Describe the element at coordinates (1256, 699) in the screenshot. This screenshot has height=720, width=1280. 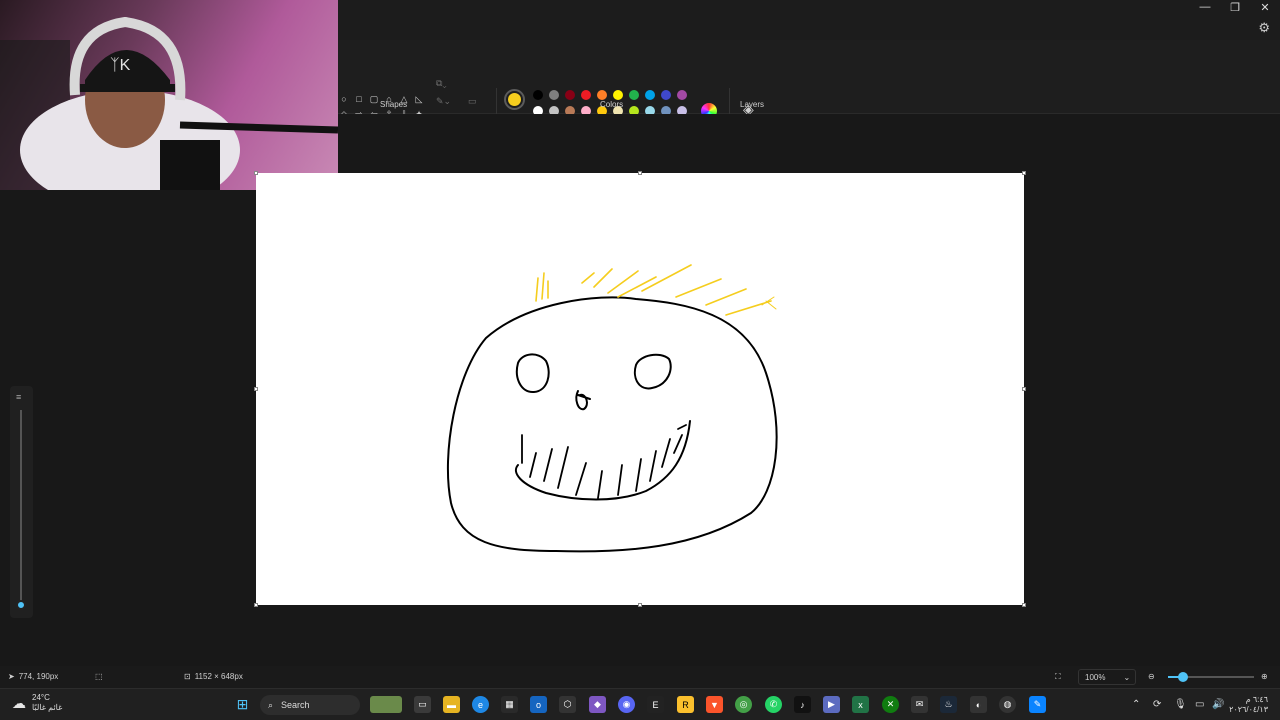
I see `clock-time: ٦:٤٦ م` at that location.